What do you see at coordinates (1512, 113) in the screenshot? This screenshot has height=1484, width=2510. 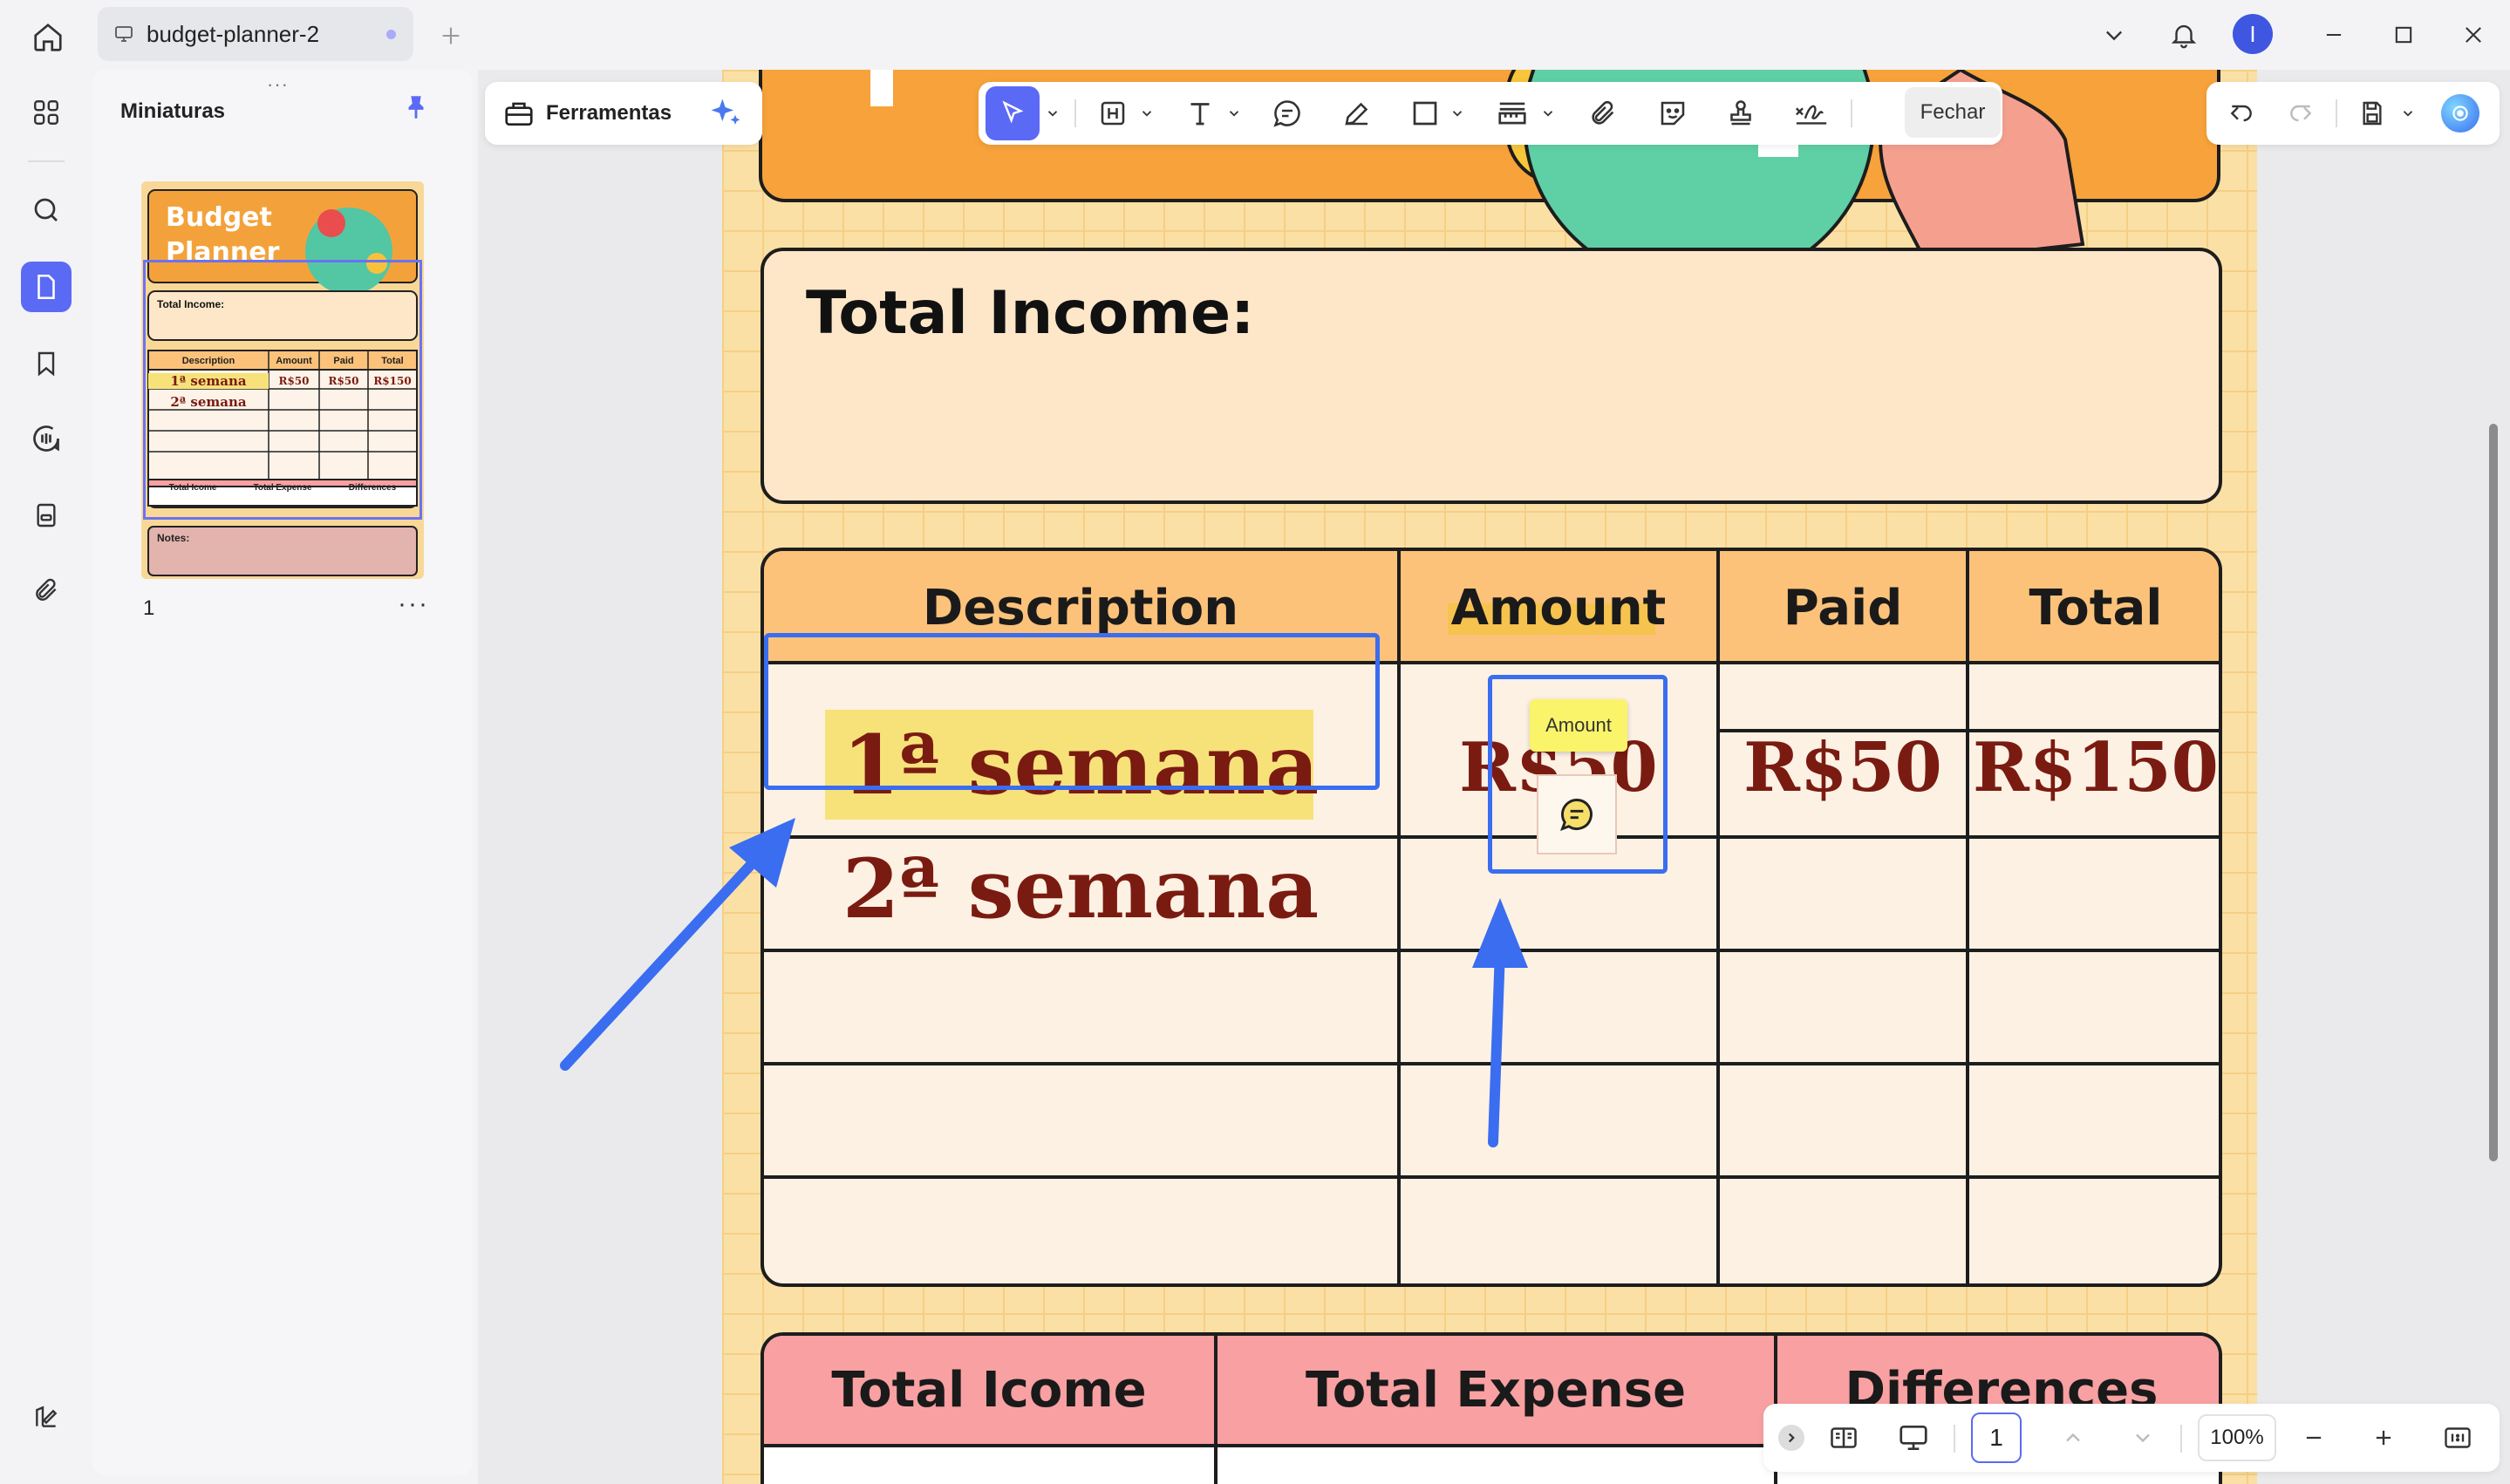 I see `measure-tool` at bounding box center [1512, 113].